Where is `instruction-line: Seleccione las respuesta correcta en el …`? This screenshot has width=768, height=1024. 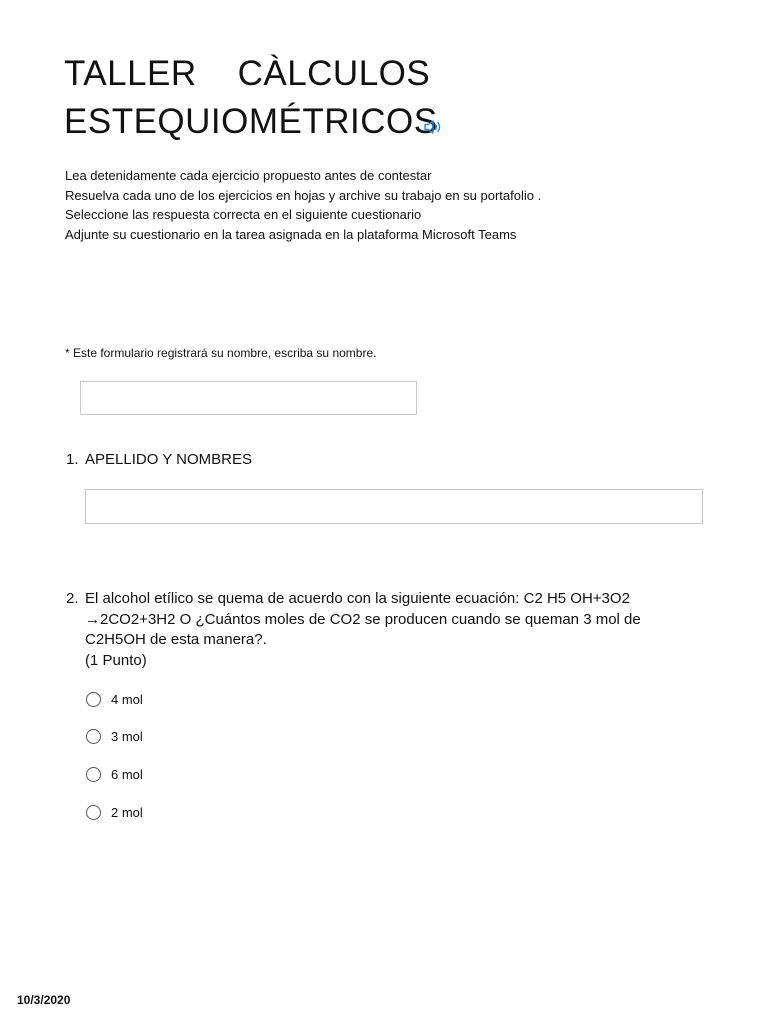 instruction-line: Seleccione las respuesta correcta en el … is located at coordinates (243, 214).